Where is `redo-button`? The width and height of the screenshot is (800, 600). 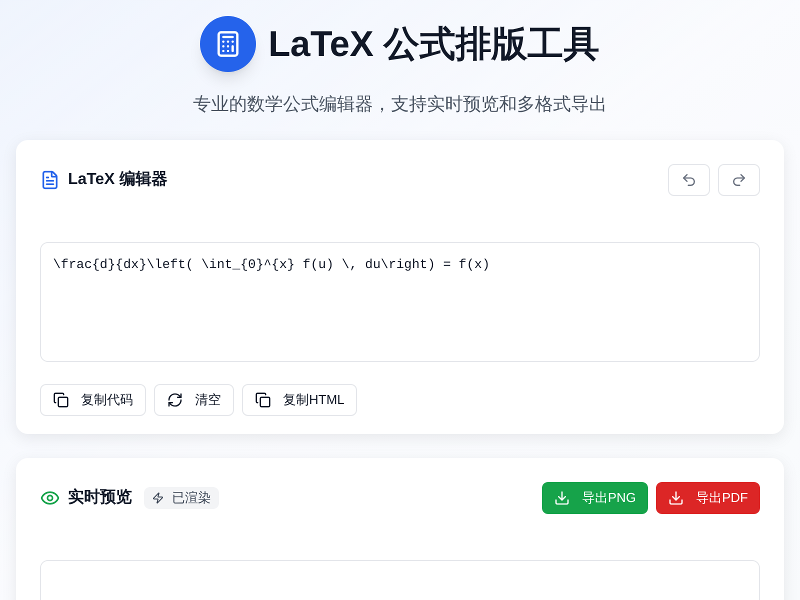 redo-button is located at coordinates (739, 180).